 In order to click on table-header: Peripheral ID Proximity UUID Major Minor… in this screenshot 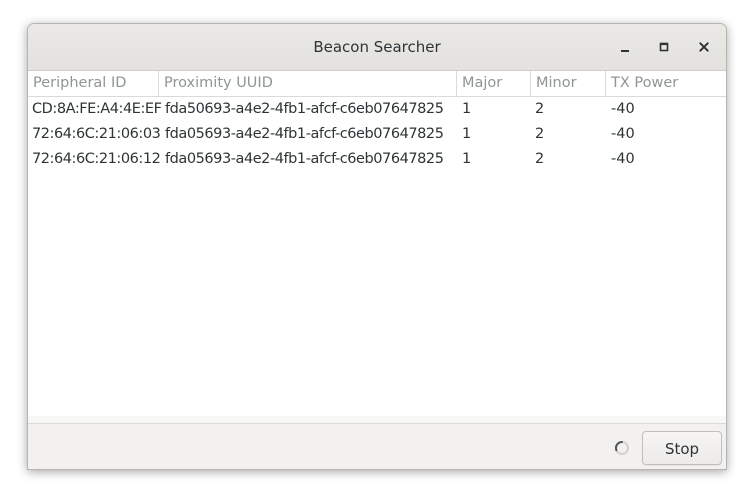, I will do `click(377, 84)`.